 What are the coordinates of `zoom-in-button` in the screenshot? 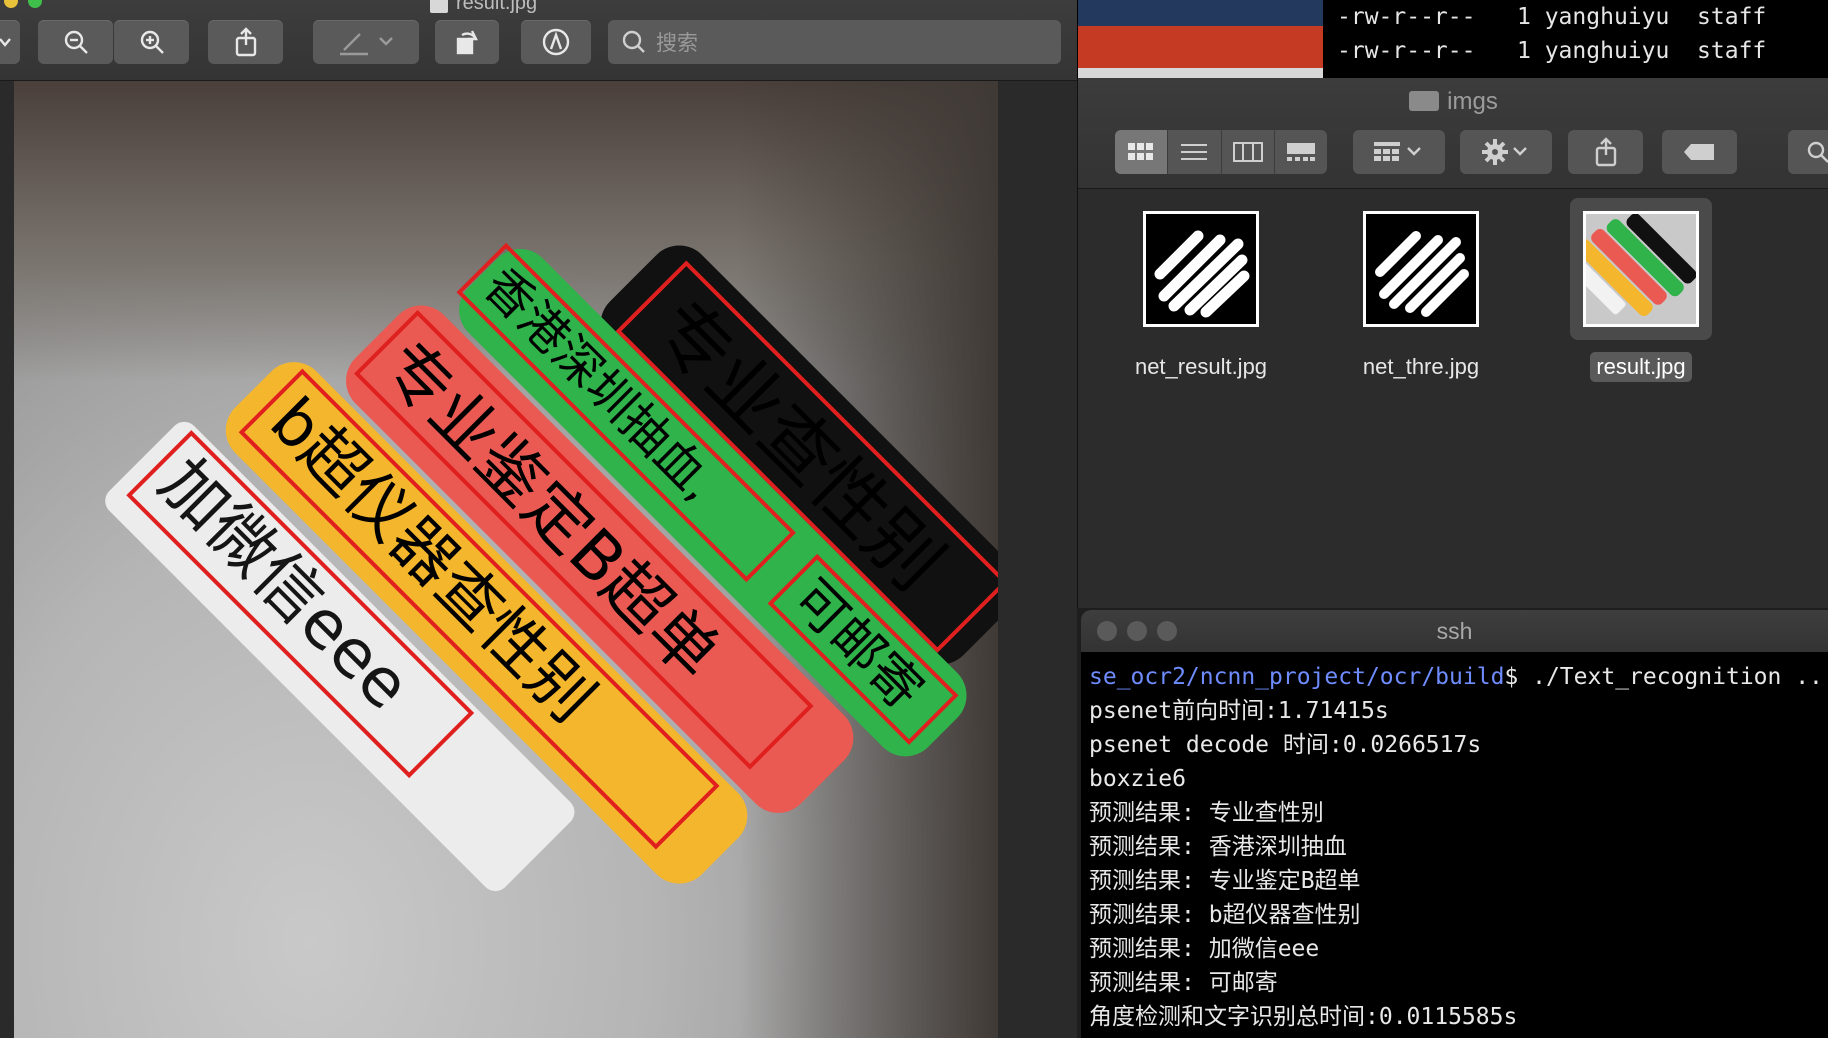 It's located at (151, 42).